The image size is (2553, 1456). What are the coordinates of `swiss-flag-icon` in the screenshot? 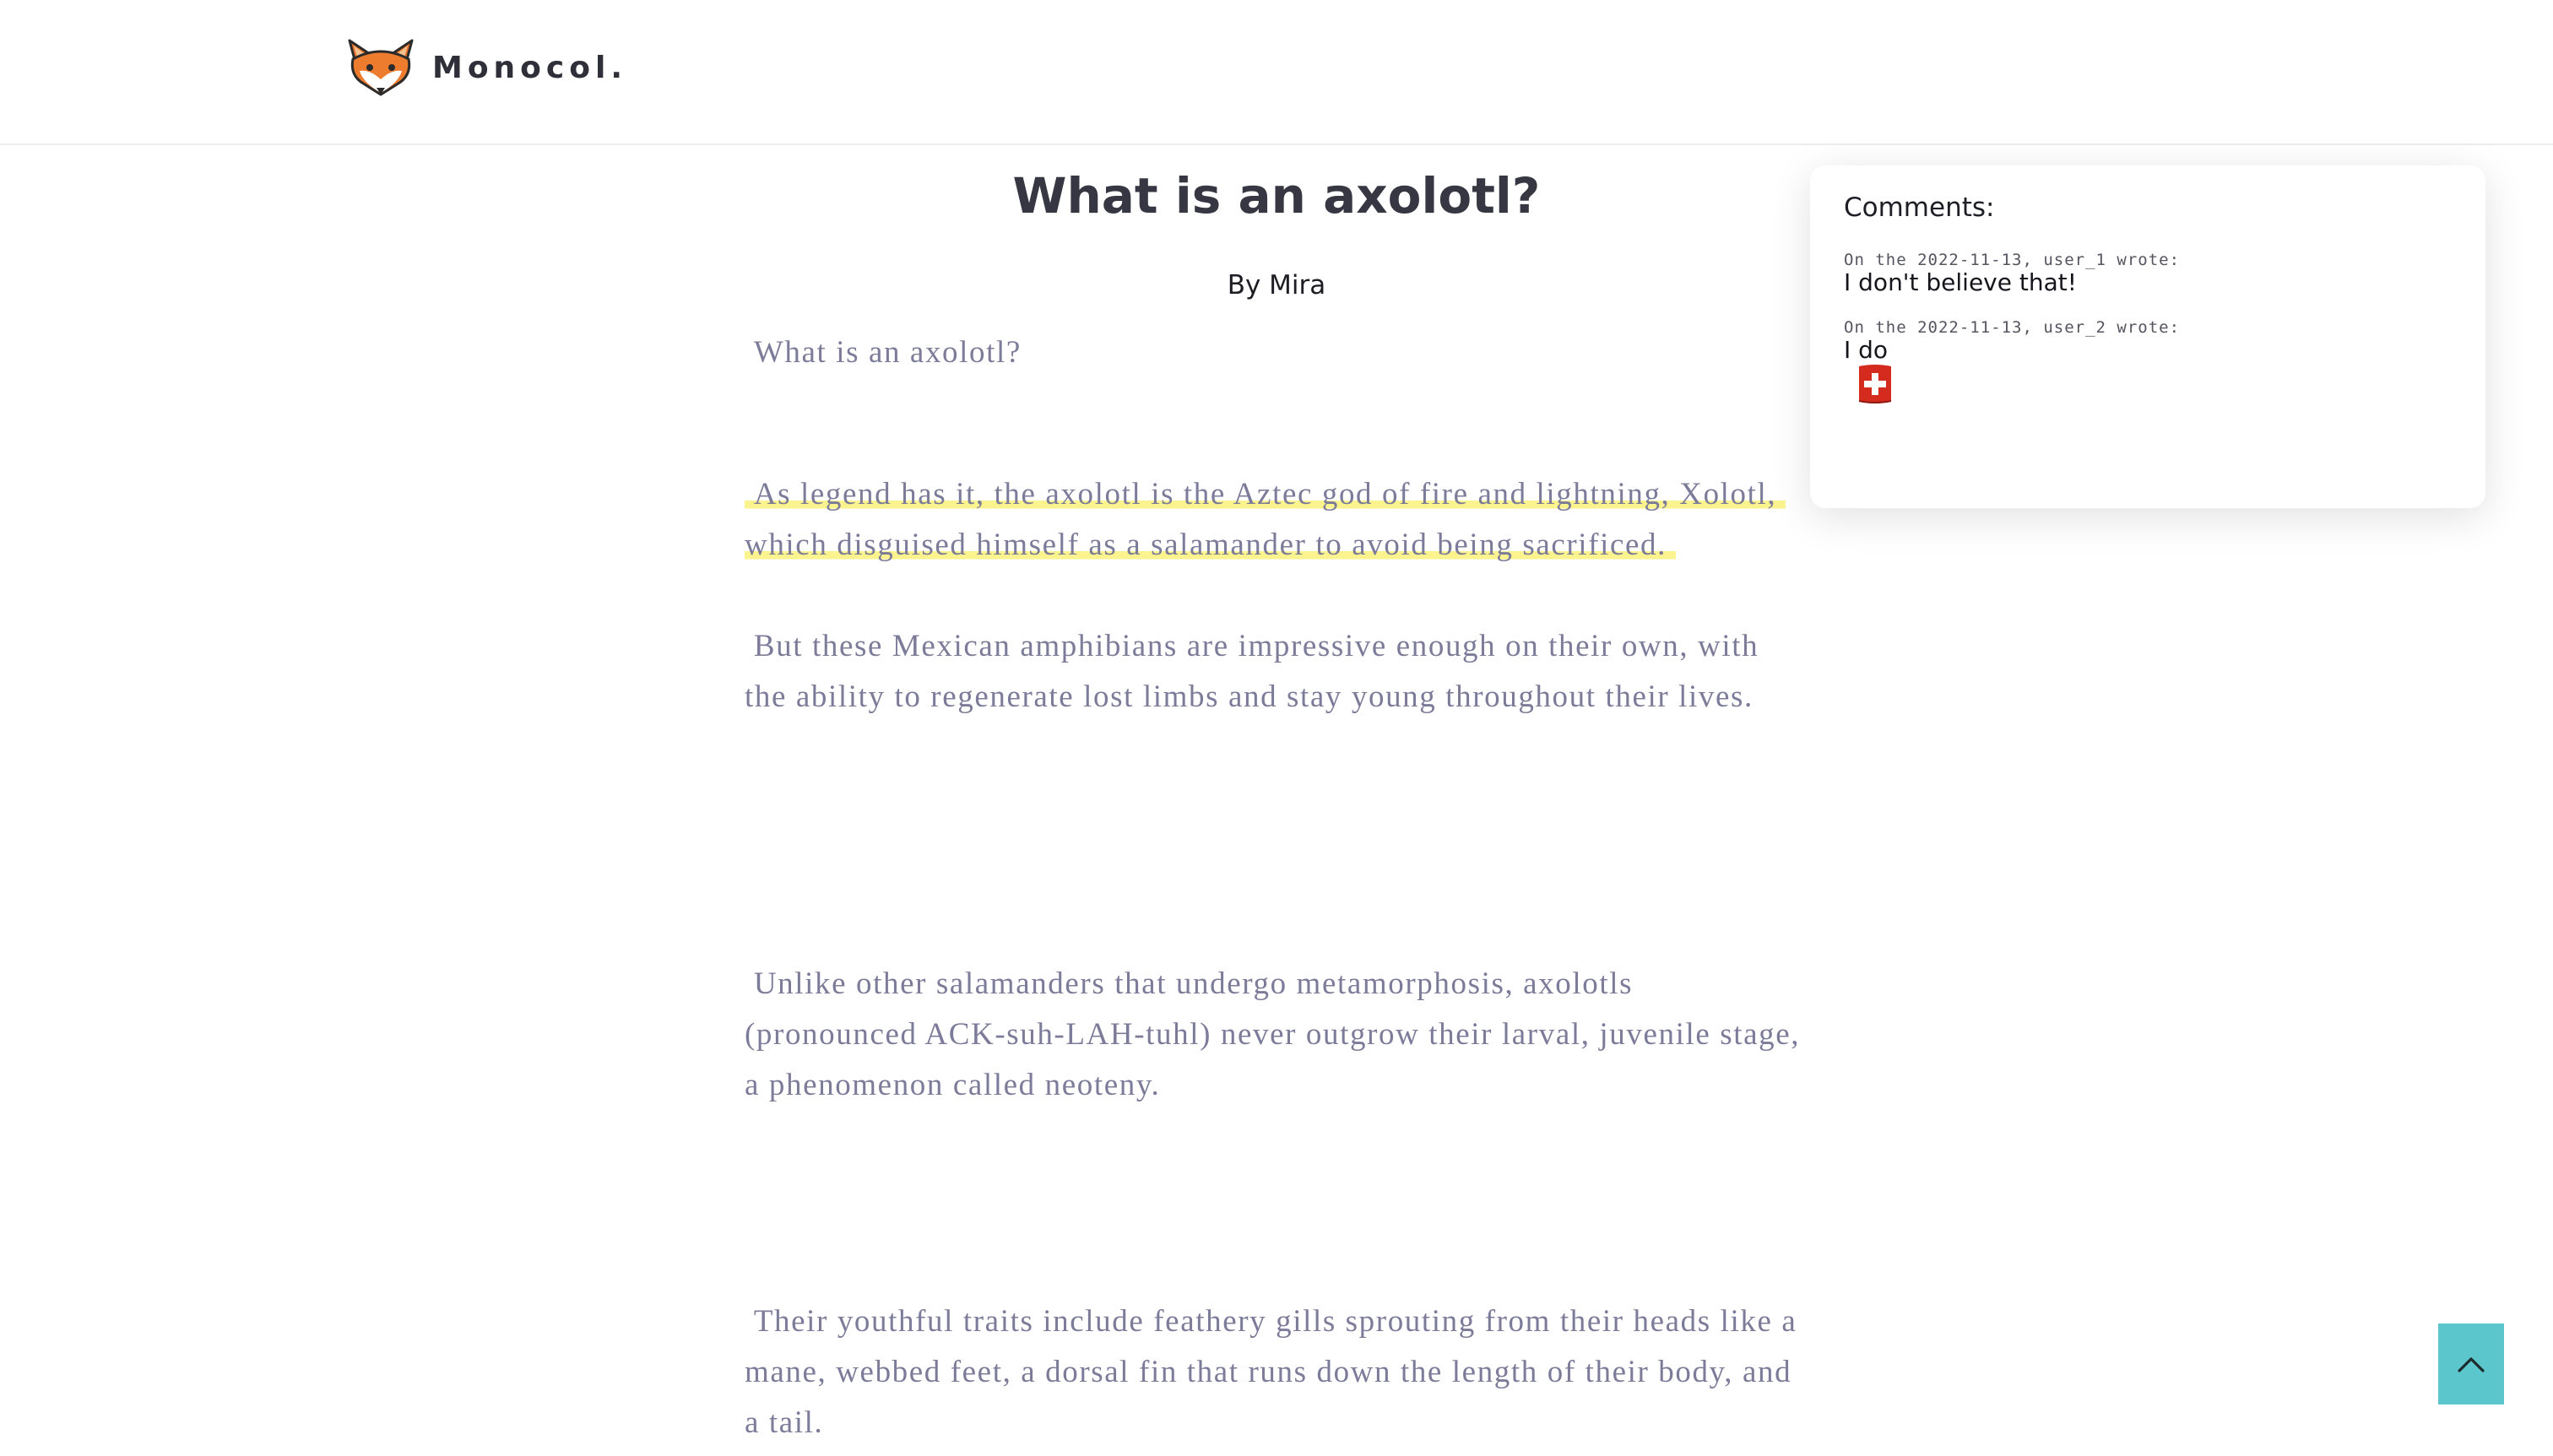 It's located at (1875, 384).